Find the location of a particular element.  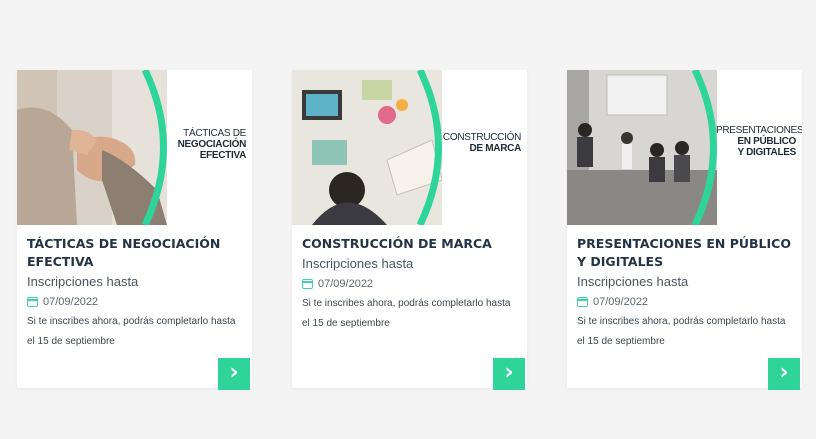

course-thumbnail: PRESENTACIONES EN PÚBLICO Y DIGITALES is located at coordinates (684, 147).